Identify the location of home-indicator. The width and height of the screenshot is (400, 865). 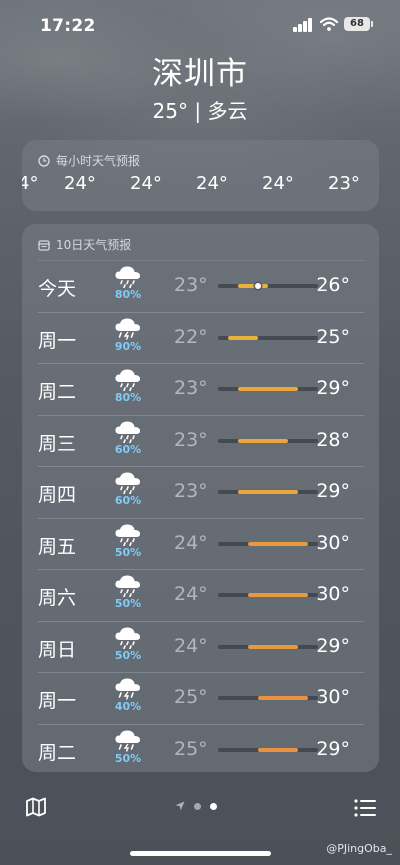
(200, 853).